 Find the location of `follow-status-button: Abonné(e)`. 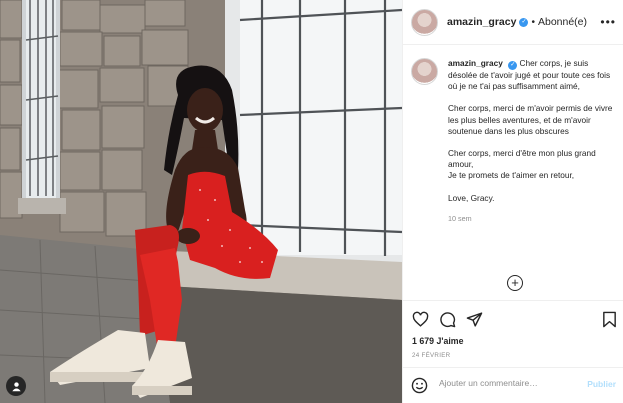

follow-status-button: Abonné(e) is located at coordinates (562, 22).